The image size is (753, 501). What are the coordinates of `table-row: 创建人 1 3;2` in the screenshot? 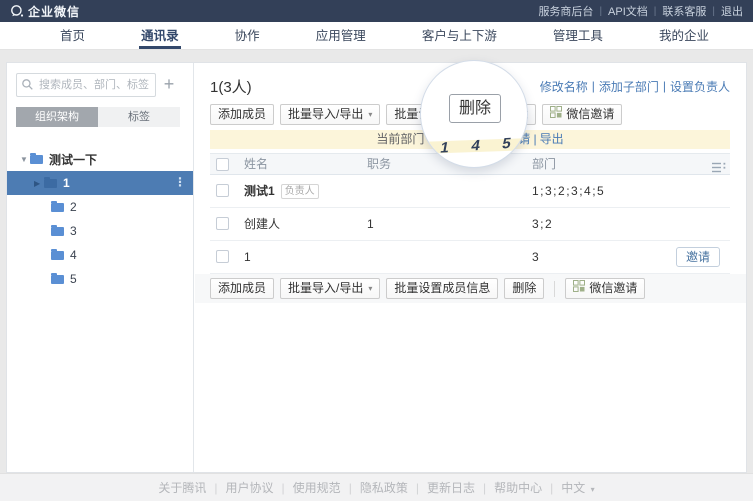 It's located at (470, 224).